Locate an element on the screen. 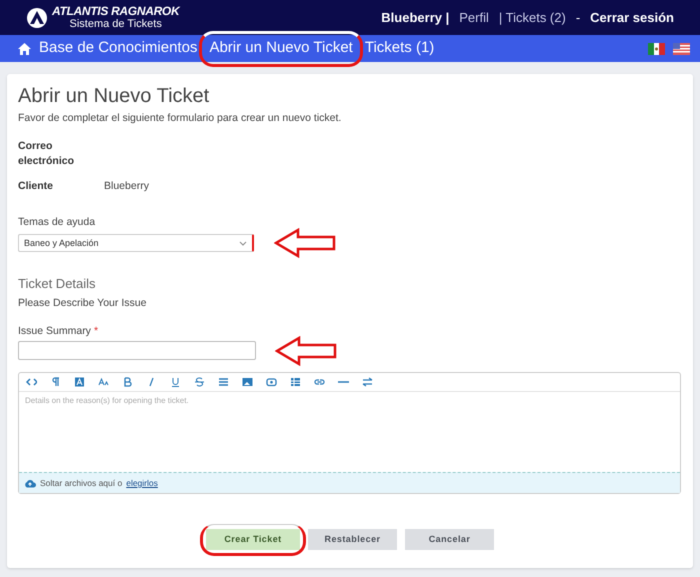 The image size is (700, 577). strikethrough-icon is located at coordinates (199, 382).